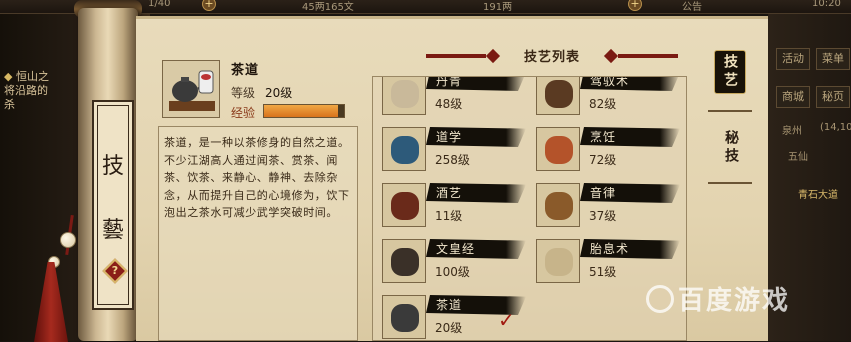  Describe the element at coordinates (159, 4) in the screenshot. I see `counter-text: 1/40` at that location.